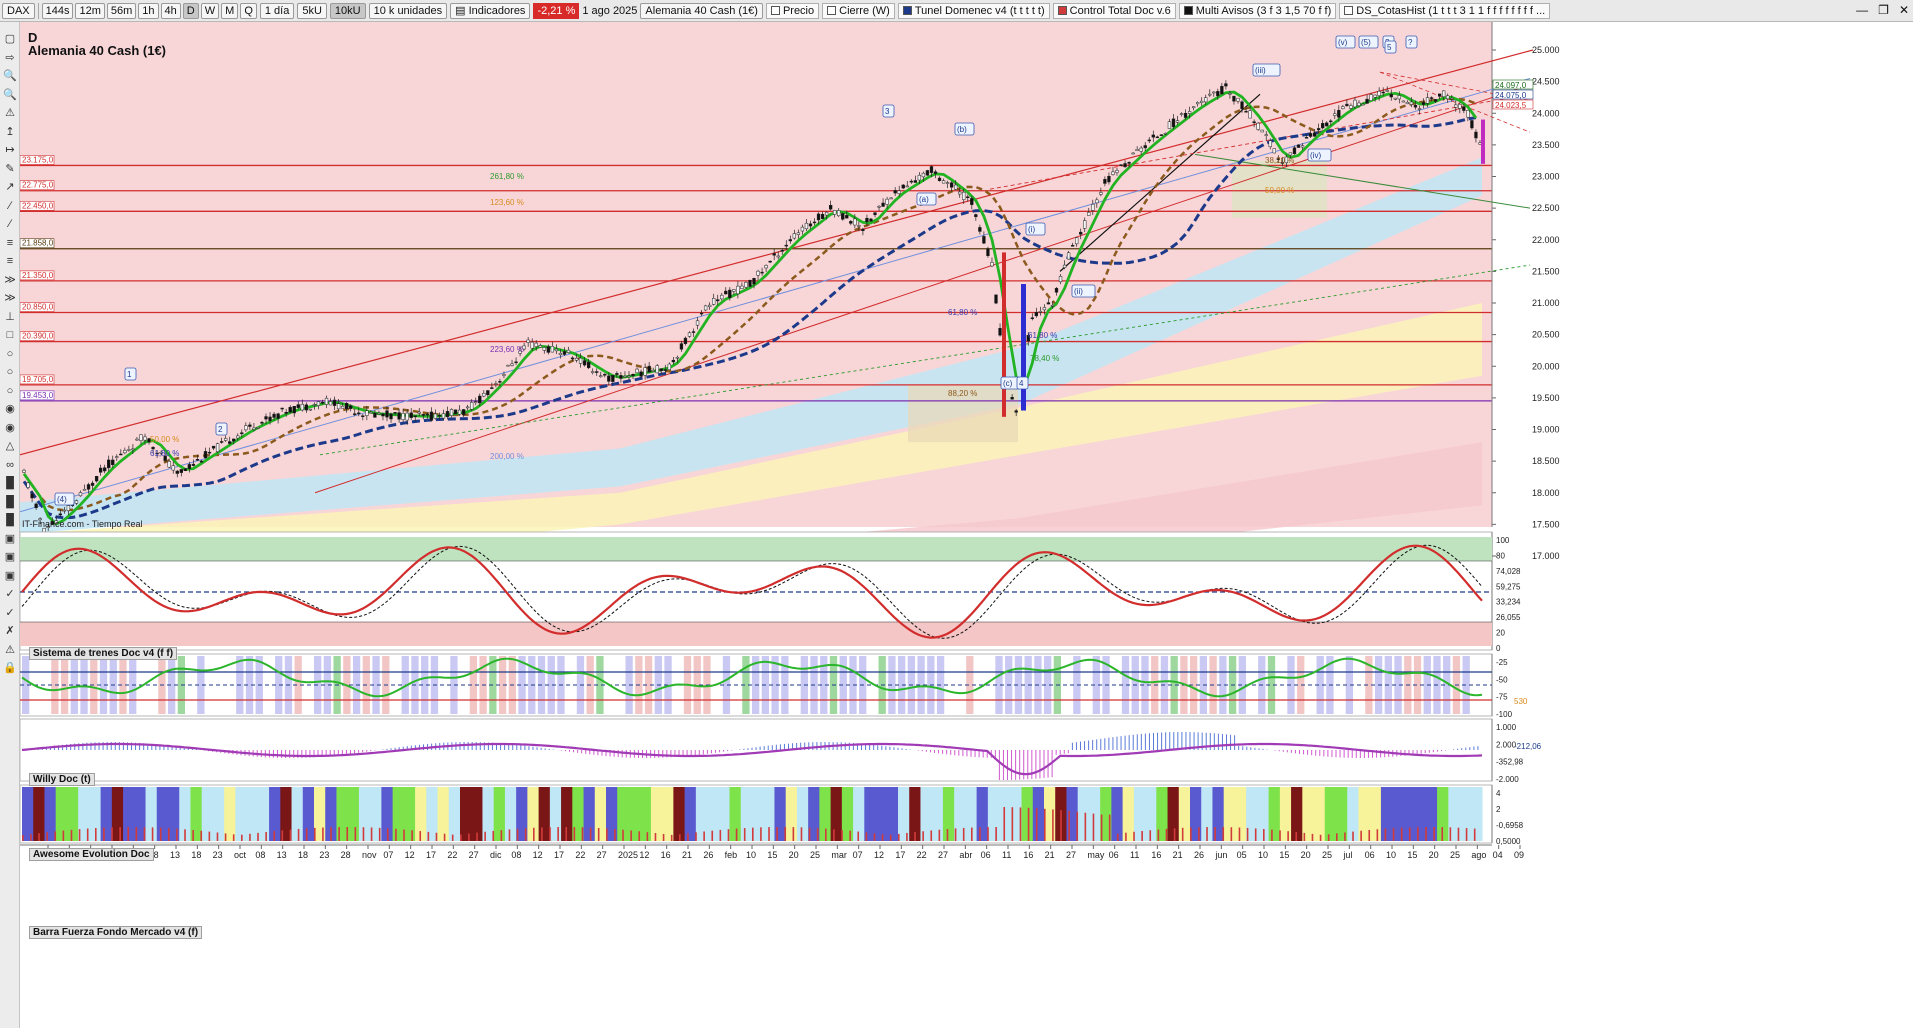  Describe the element at coordinates (973, 10) in the screenshot. I see `indicator-chip: Tunel Domenec v4 (t t t t t)` at that location.